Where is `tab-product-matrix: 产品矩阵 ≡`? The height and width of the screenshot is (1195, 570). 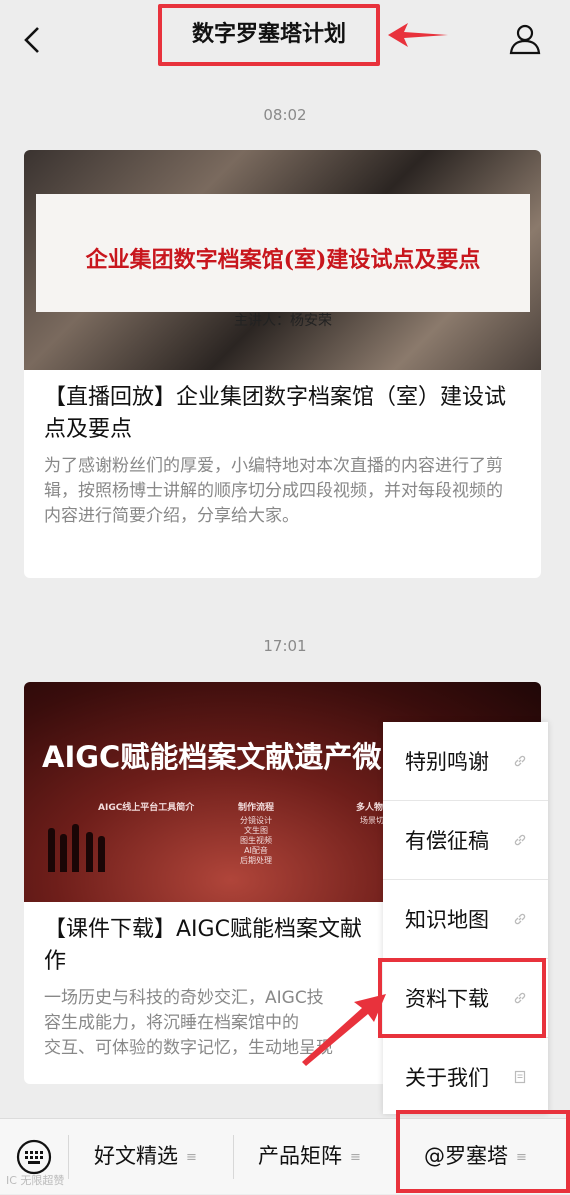
tab-product-matrix: 产品矩阵 ≡ is located at coordinates (309, 1156).